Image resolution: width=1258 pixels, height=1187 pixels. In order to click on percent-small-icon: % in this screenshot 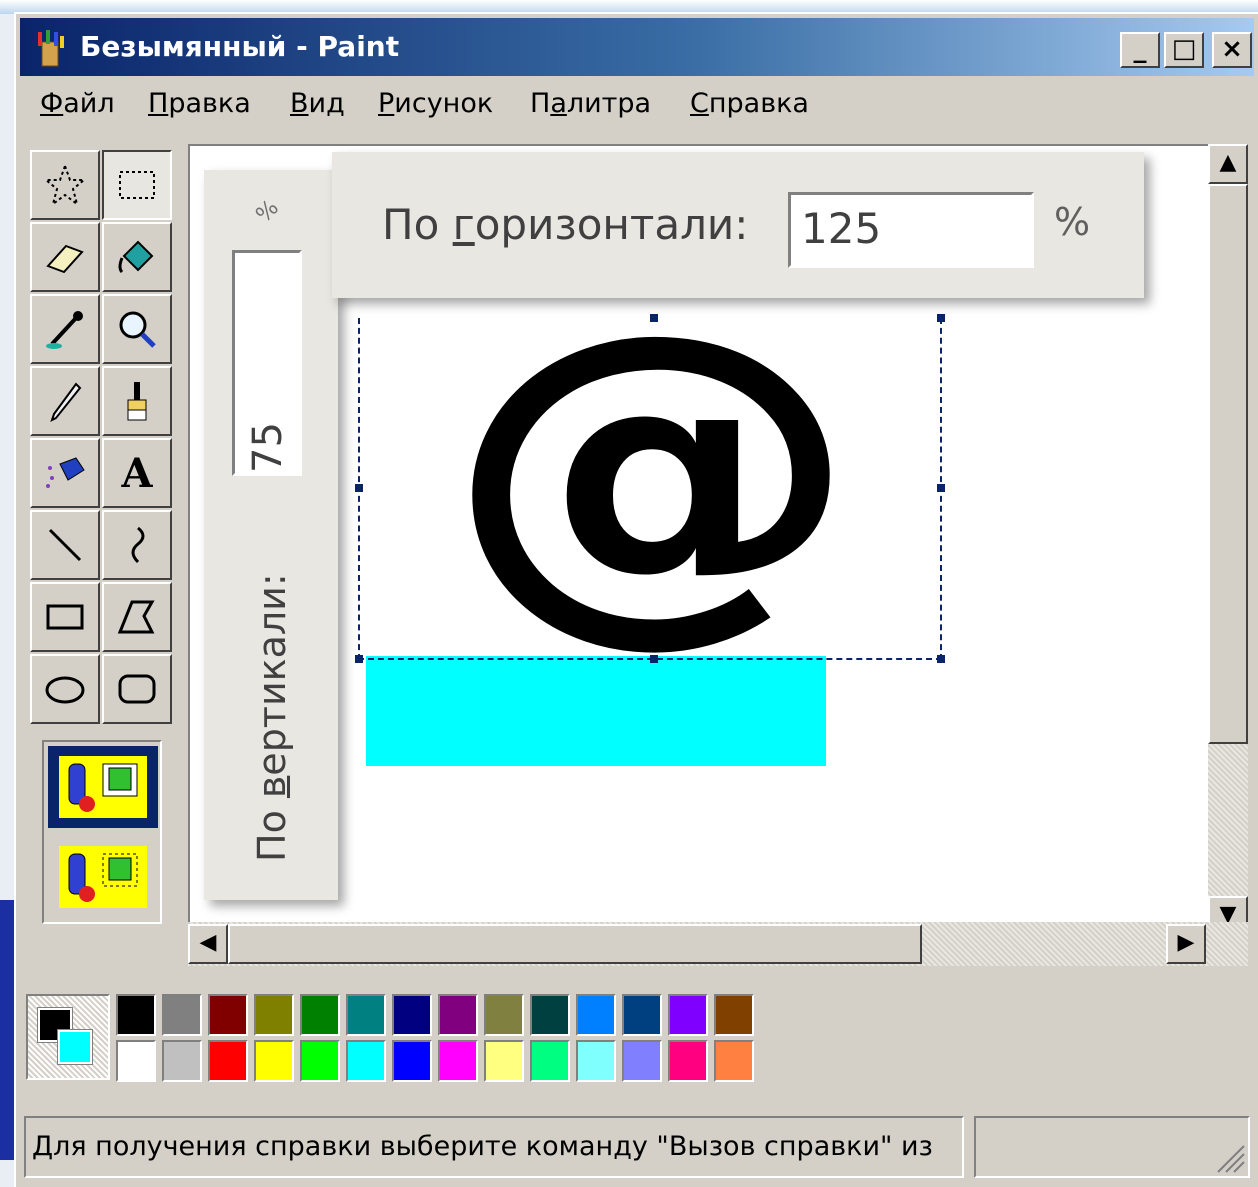, I will do `click(267, 212)`.